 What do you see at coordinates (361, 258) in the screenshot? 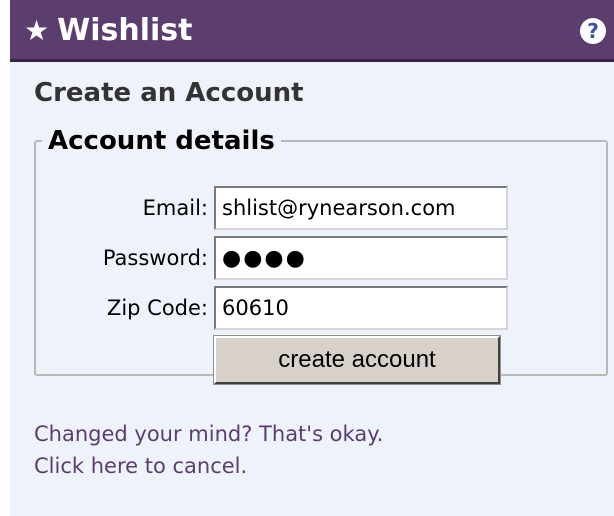
I see `password-field` at bounding box center [361, 258].